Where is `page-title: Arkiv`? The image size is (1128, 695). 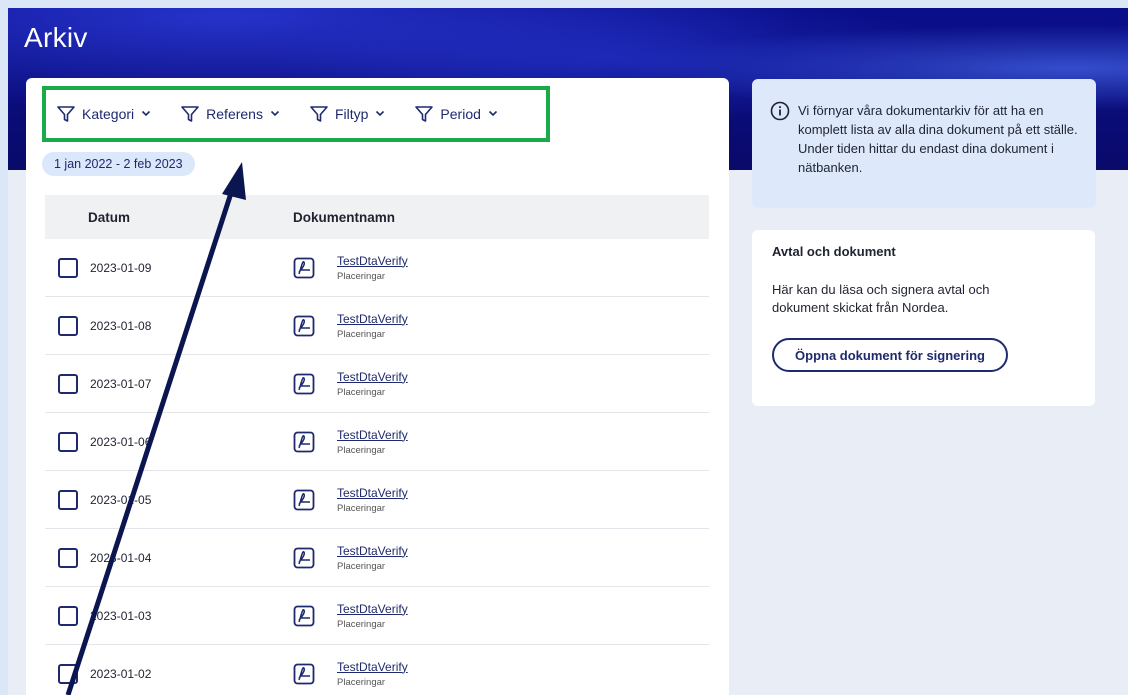 page-title: Arkiv is located at coordinates (56, 37).